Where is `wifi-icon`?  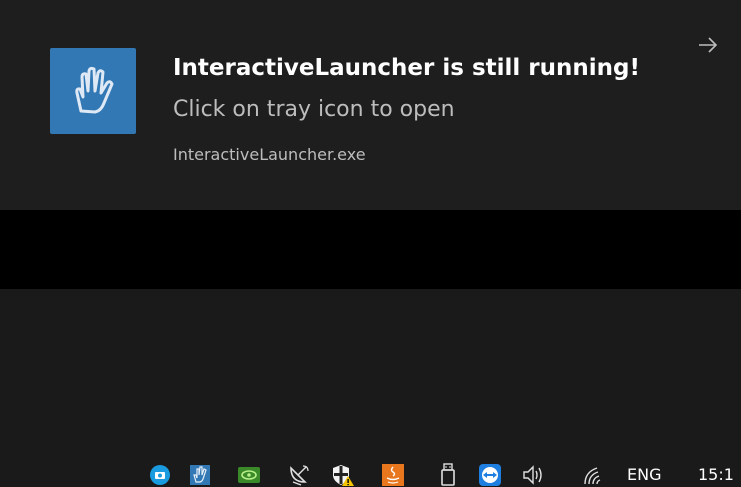 wifi-icon is located at coordinates (594, 475).